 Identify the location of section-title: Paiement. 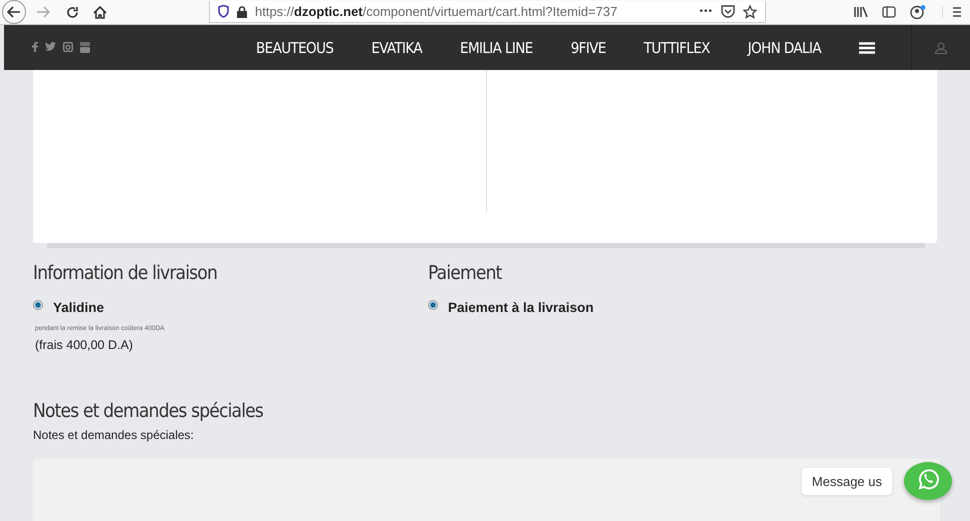
(465, 273).